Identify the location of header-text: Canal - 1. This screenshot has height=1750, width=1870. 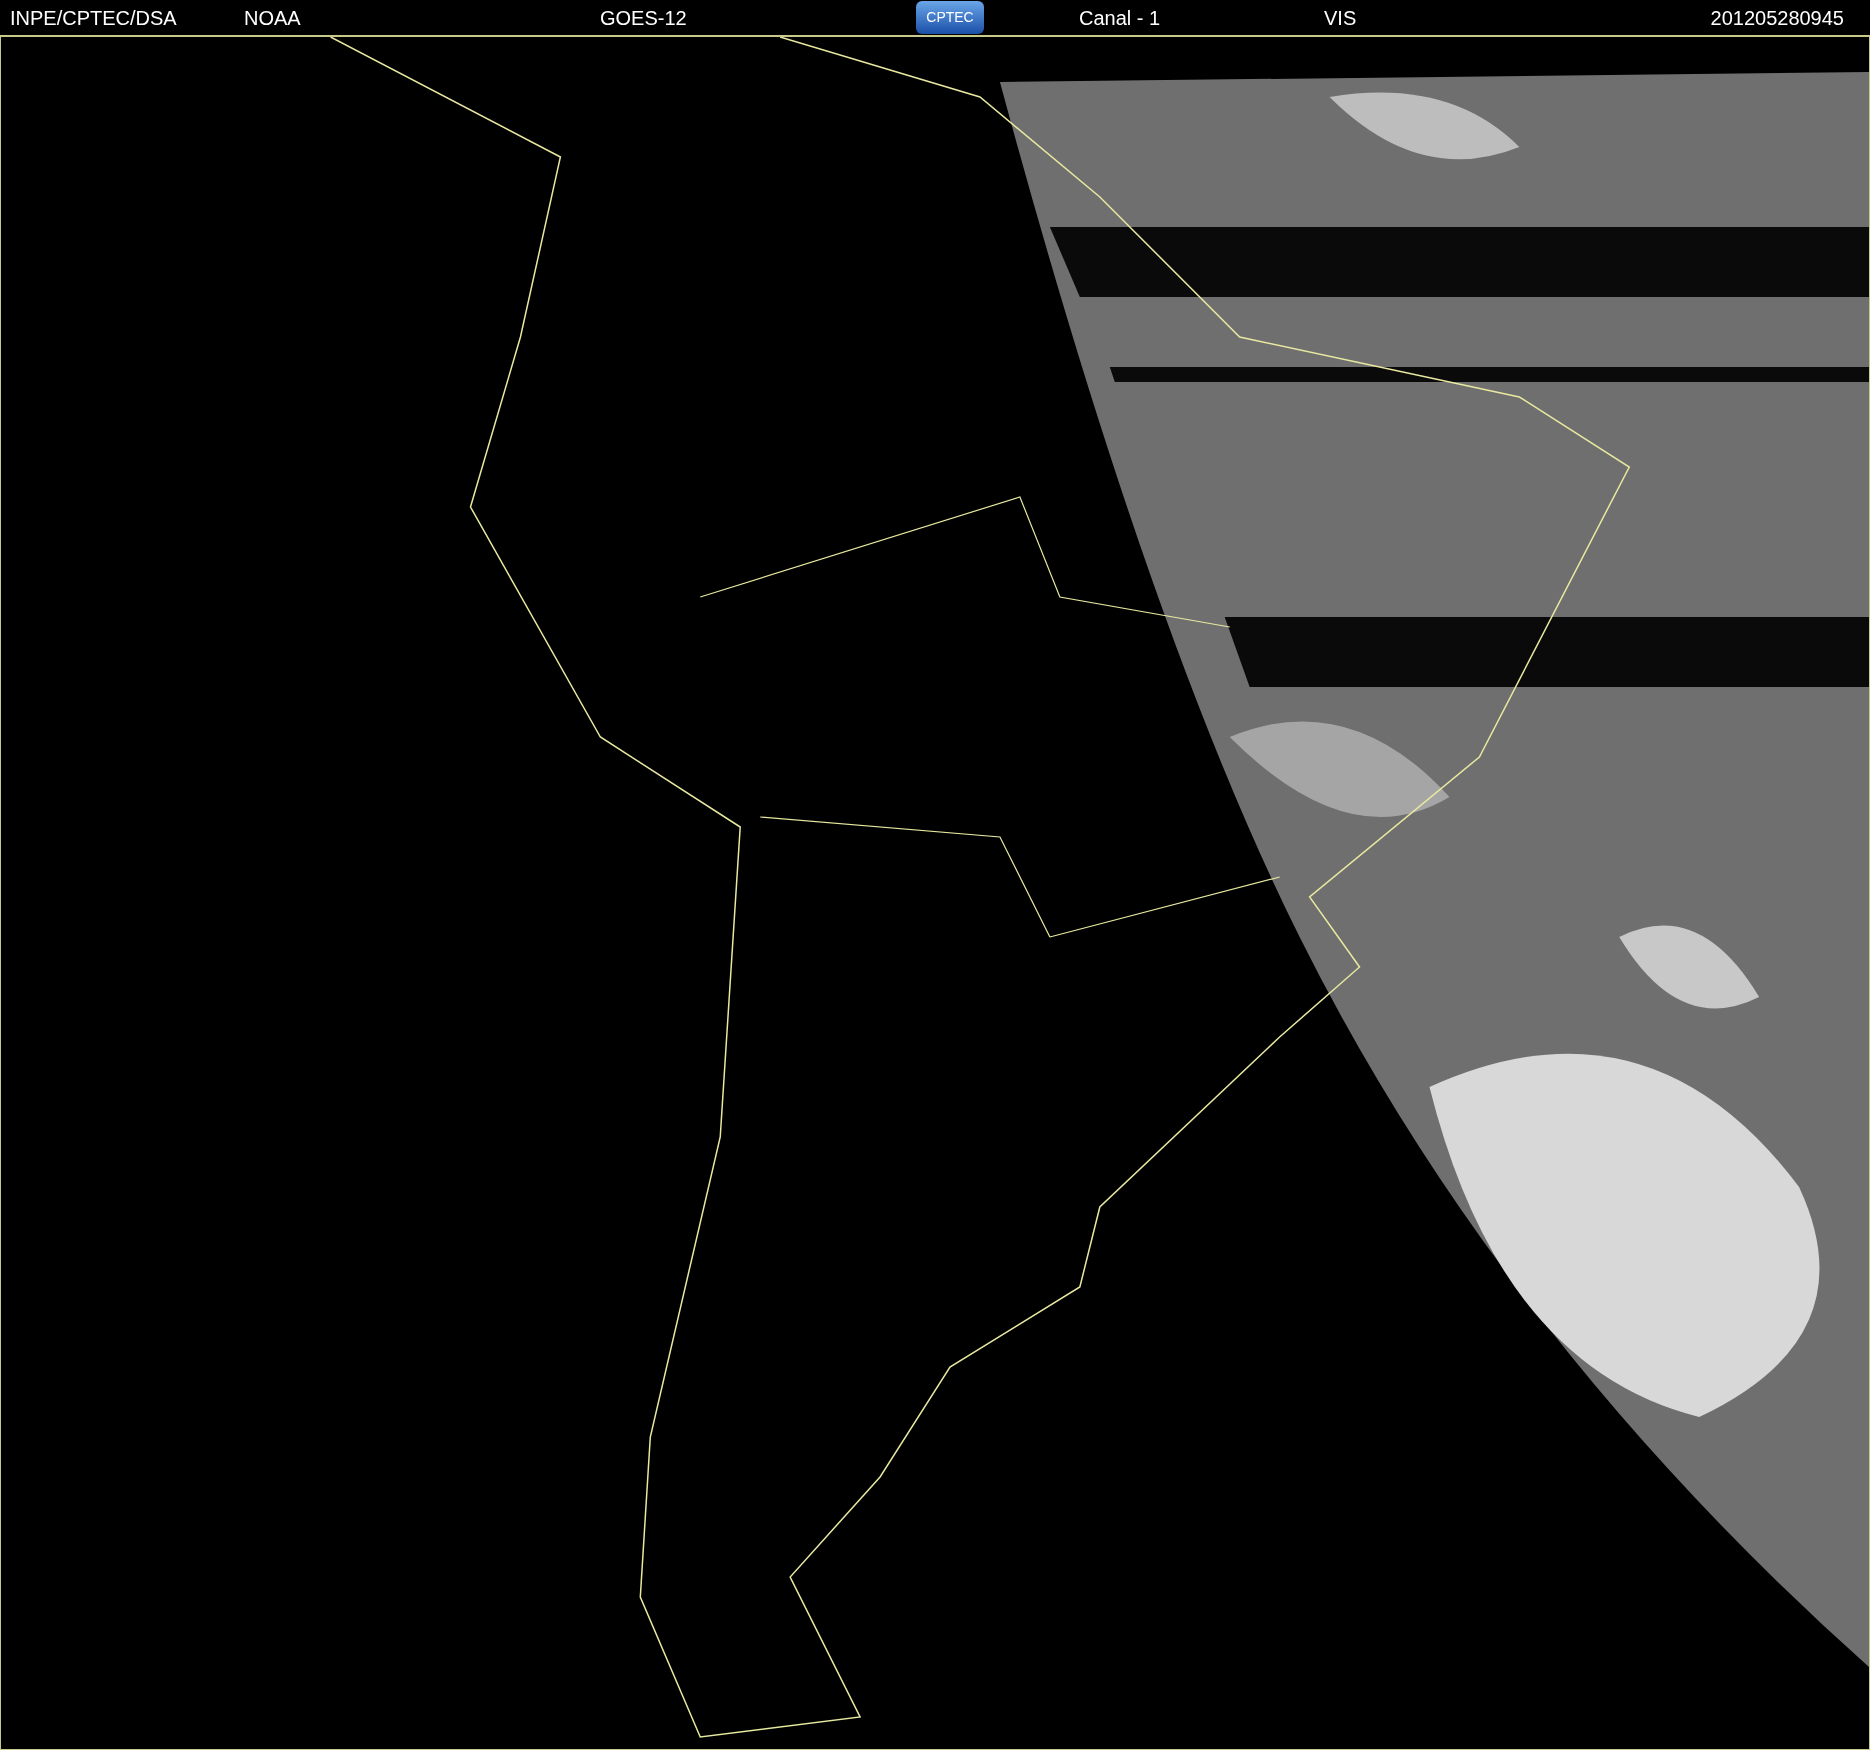
(1120, 18).